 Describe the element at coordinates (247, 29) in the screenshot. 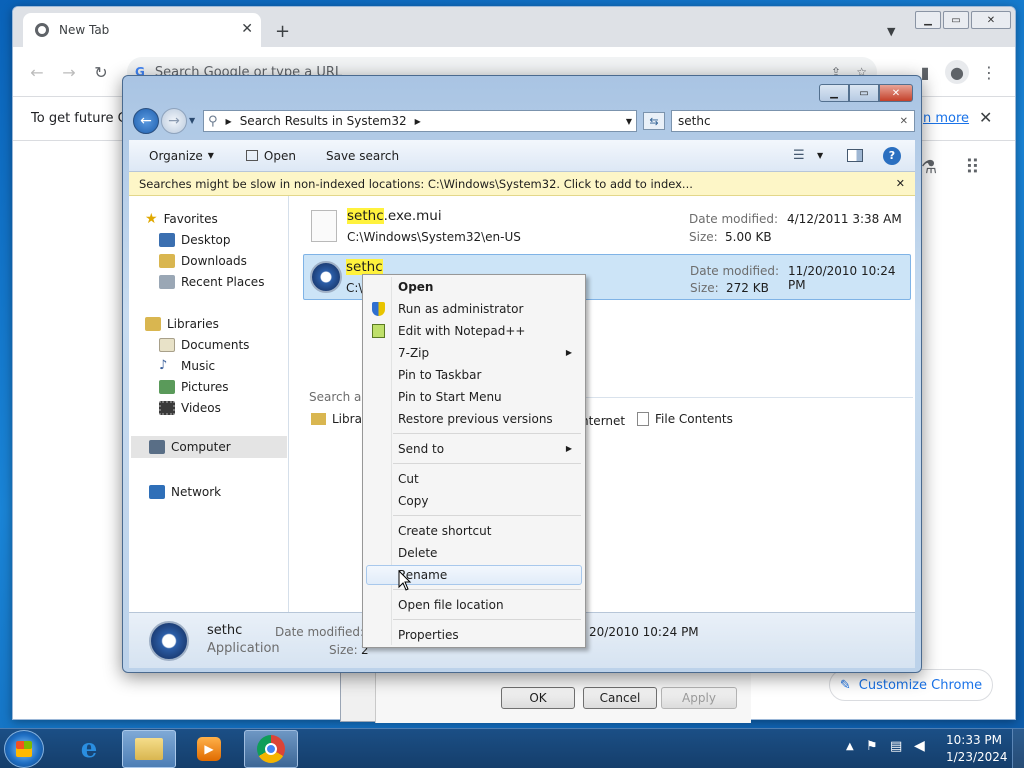

I see `close-tab-icon: ✕` at that location.